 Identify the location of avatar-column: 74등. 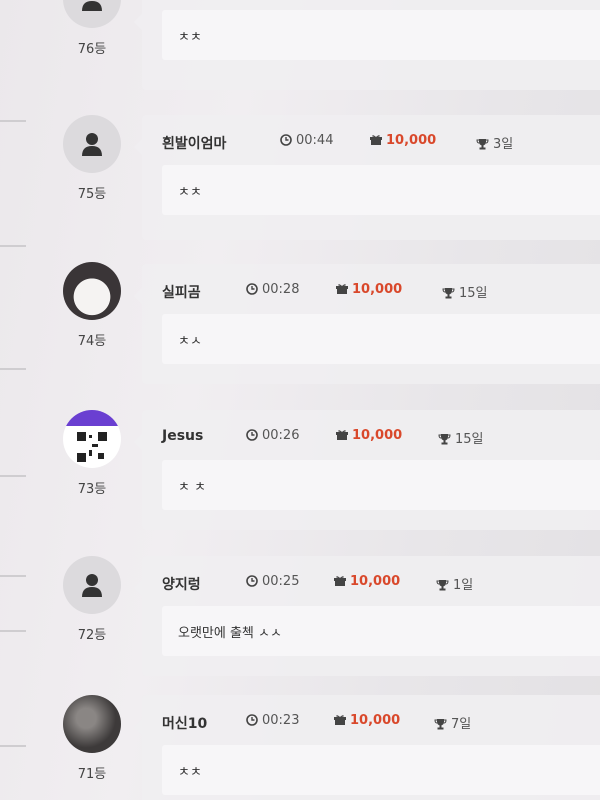
(92, 305).